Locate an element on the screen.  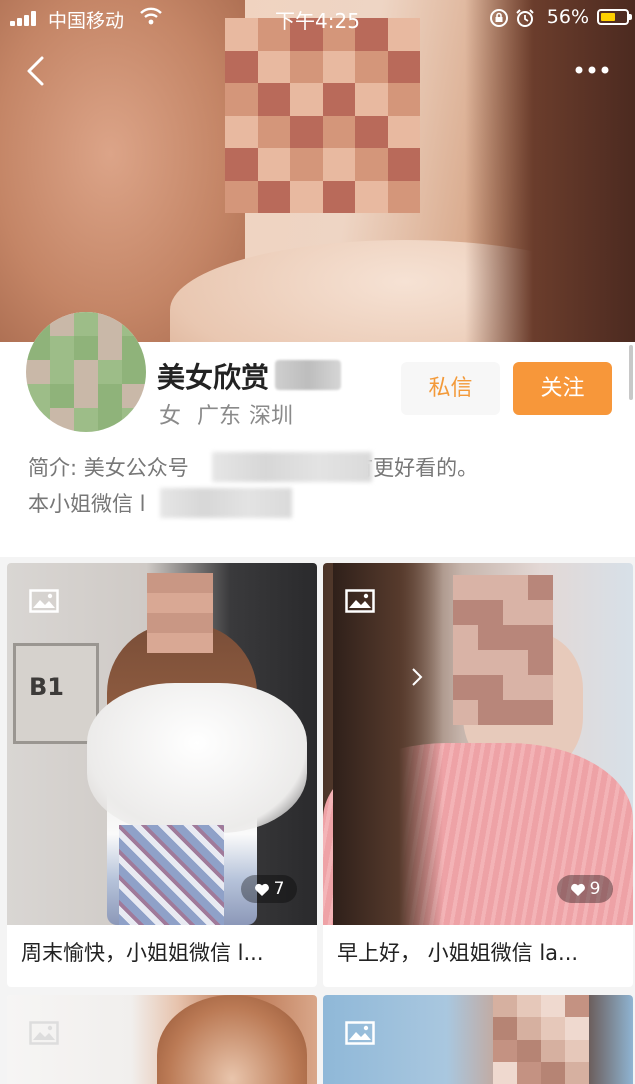
like-count: 7 is located at coordinates (269, 889).